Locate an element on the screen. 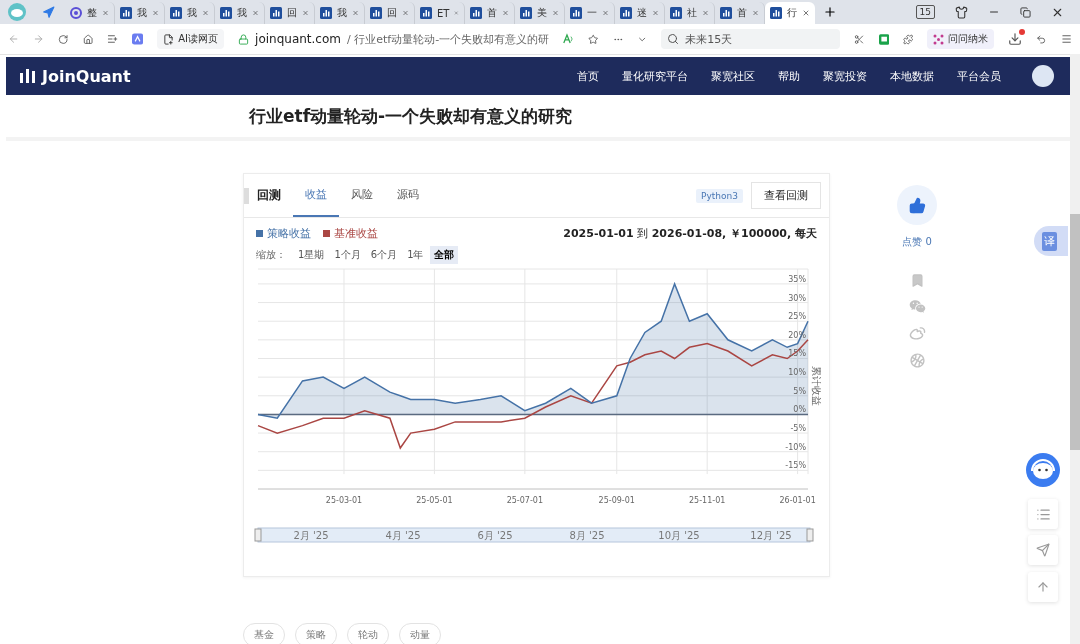 The width and height of the screenshot is (1080, 644). y-tick-label: 10% is located at coordinates (797, 373).